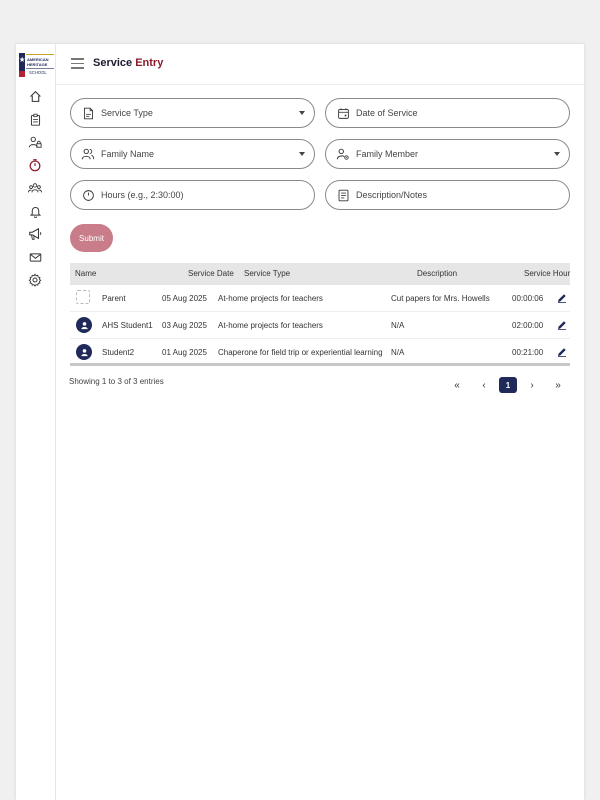 This screenshot has width=600, height=800. What do you see at coordinates (35, 257) in the screenshot?
I see `mail-icon` at bounding box center [35, 257].